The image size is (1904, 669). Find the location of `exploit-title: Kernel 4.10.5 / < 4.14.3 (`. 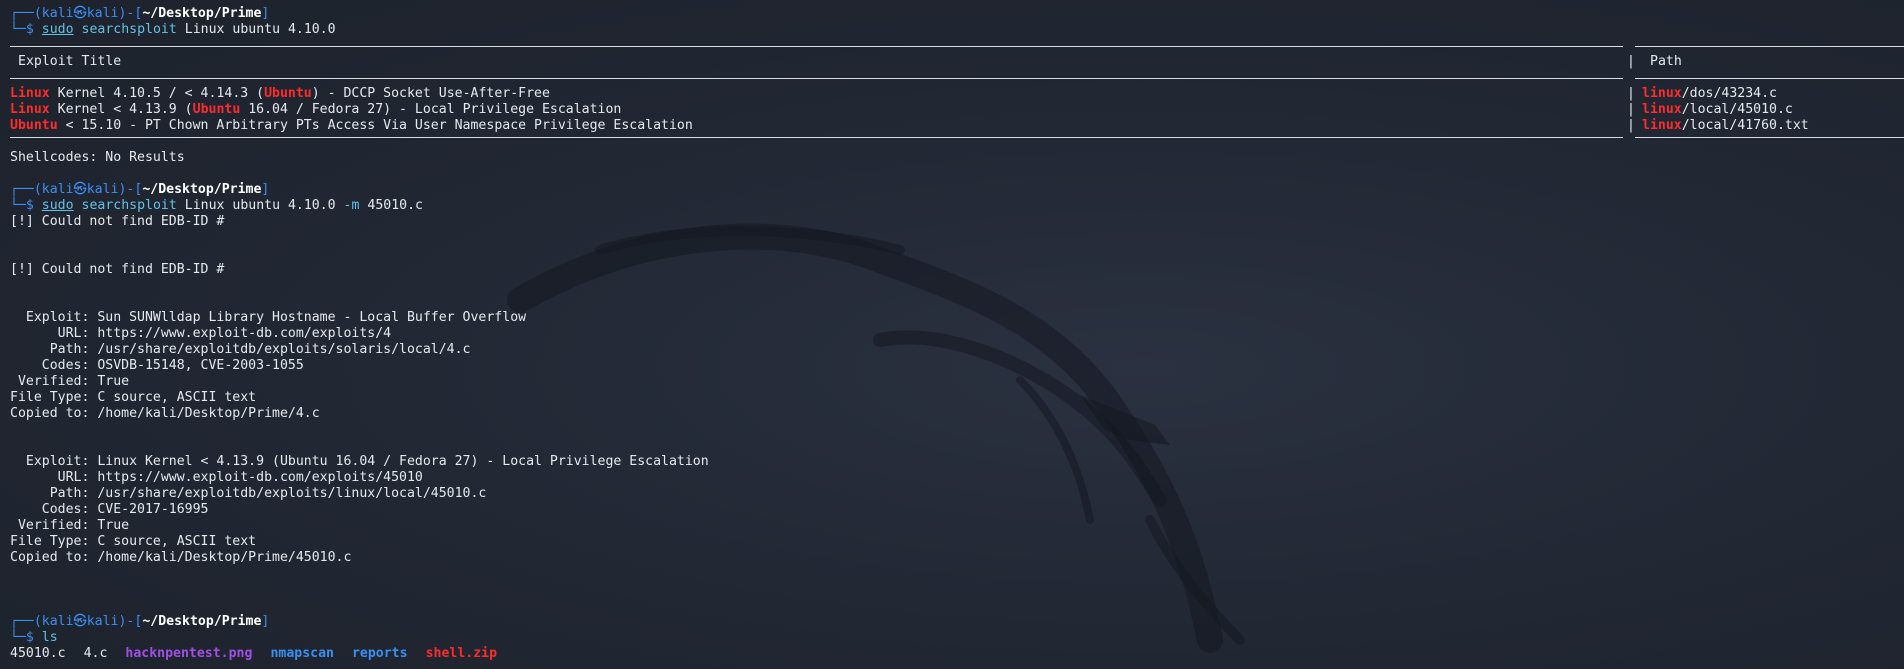

exploit-title: Kernel 4.10.5 / < 4.14.3 ( is located at coordinates (157, 93).